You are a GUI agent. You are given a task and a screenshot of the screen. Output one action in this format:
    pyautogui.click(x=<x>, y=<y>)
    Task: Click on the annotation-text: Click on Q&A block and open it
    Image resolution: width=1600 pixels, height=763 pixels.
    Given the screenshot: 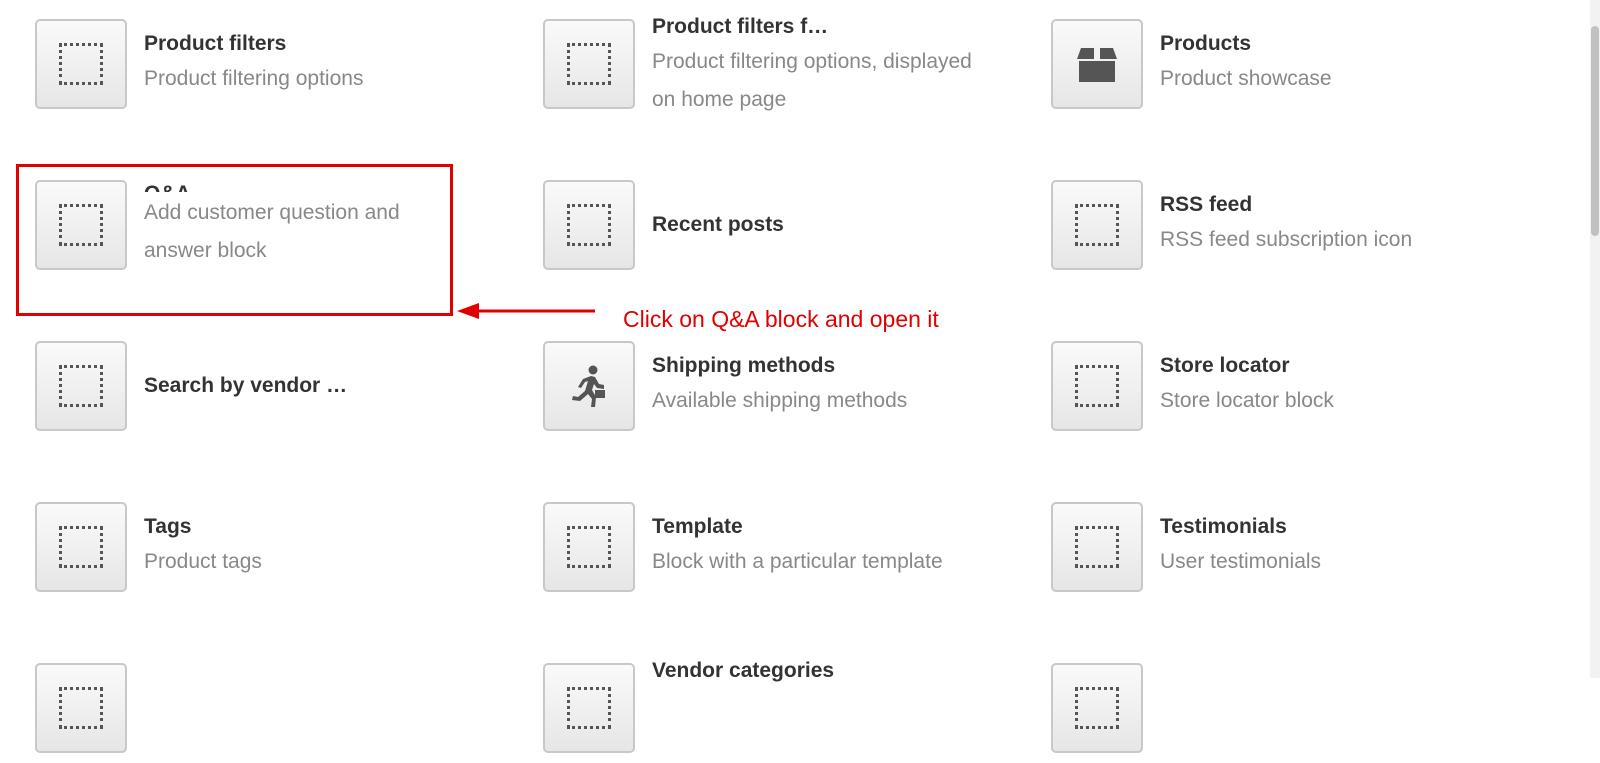 What is the action you would take?
    pyautogui.click(x=781, y=319)
    